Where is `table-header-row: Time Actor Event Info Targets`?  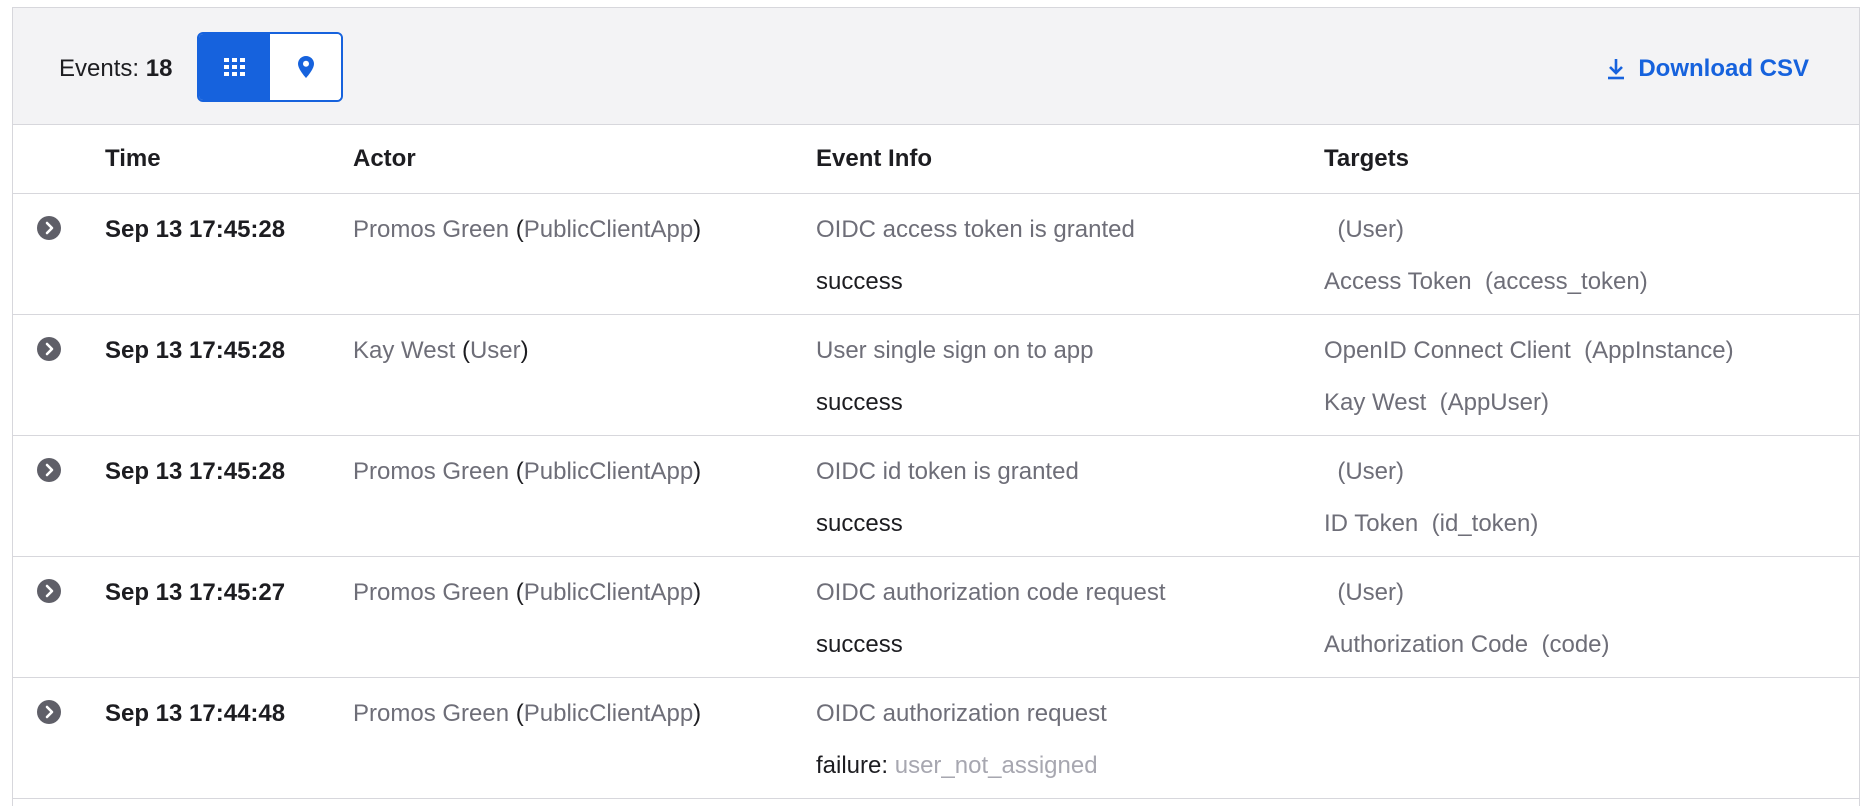
table-header-row: Time Actor Event Info Targets is located at coordinates (936, 159).